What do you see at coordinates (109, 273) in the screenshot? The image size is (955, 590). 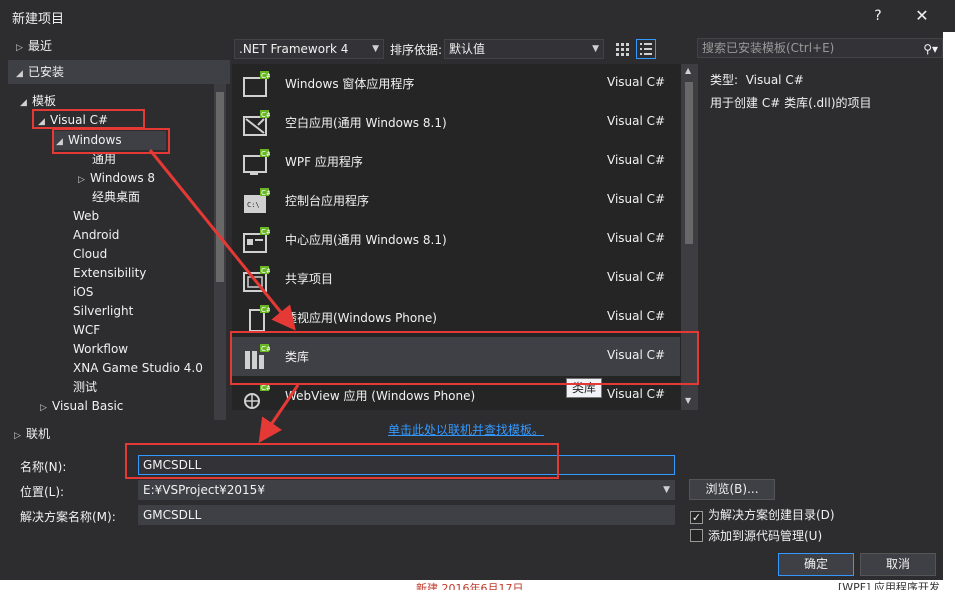 I see `tree-item-category: Extensibility` at bounding box center [109, 273].